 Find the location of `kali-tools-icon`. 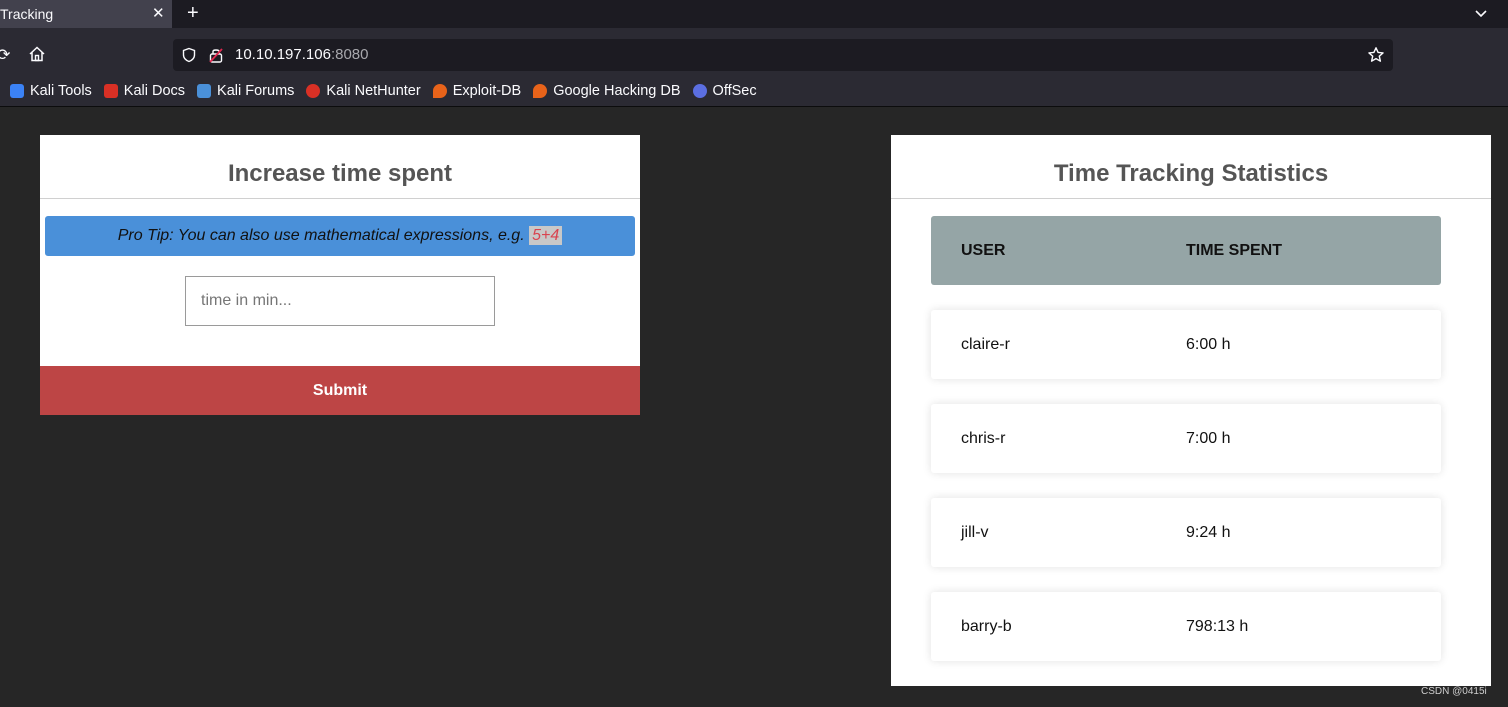

kali-tools-icon is located at coordinates (17, 91).